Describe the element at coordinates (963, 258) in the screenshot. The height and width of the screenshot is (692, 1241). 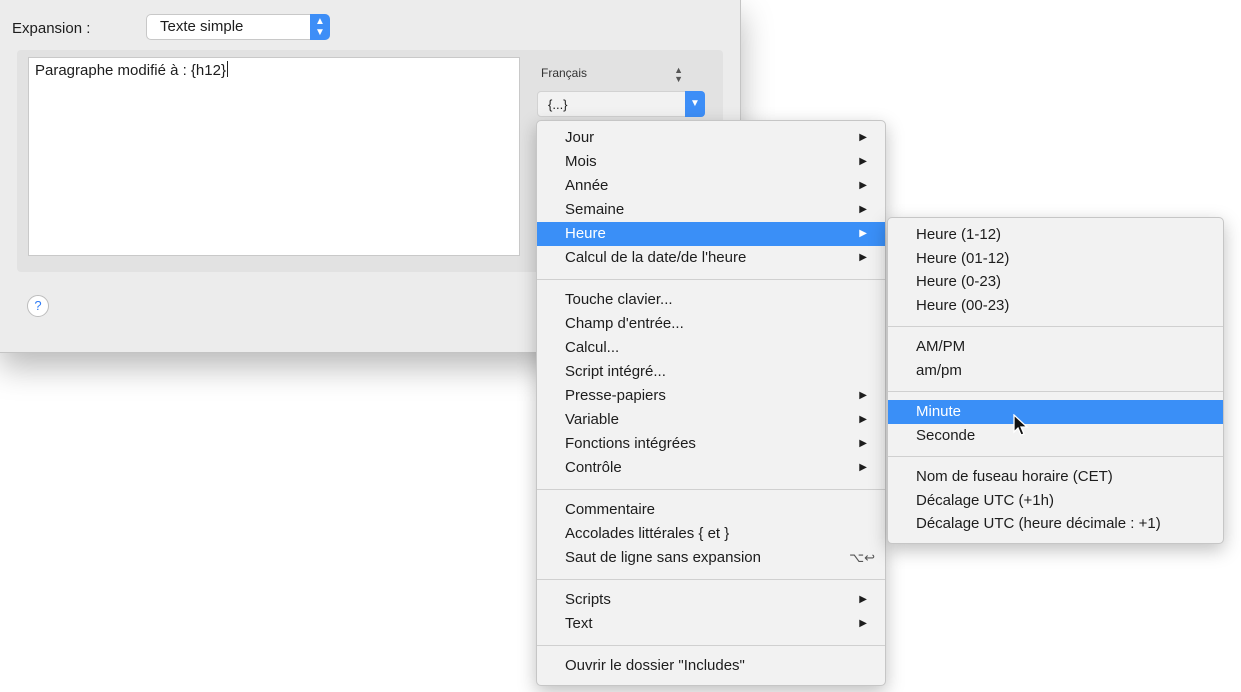
I see `menu-item-label: Heure (01-12)` at that location.